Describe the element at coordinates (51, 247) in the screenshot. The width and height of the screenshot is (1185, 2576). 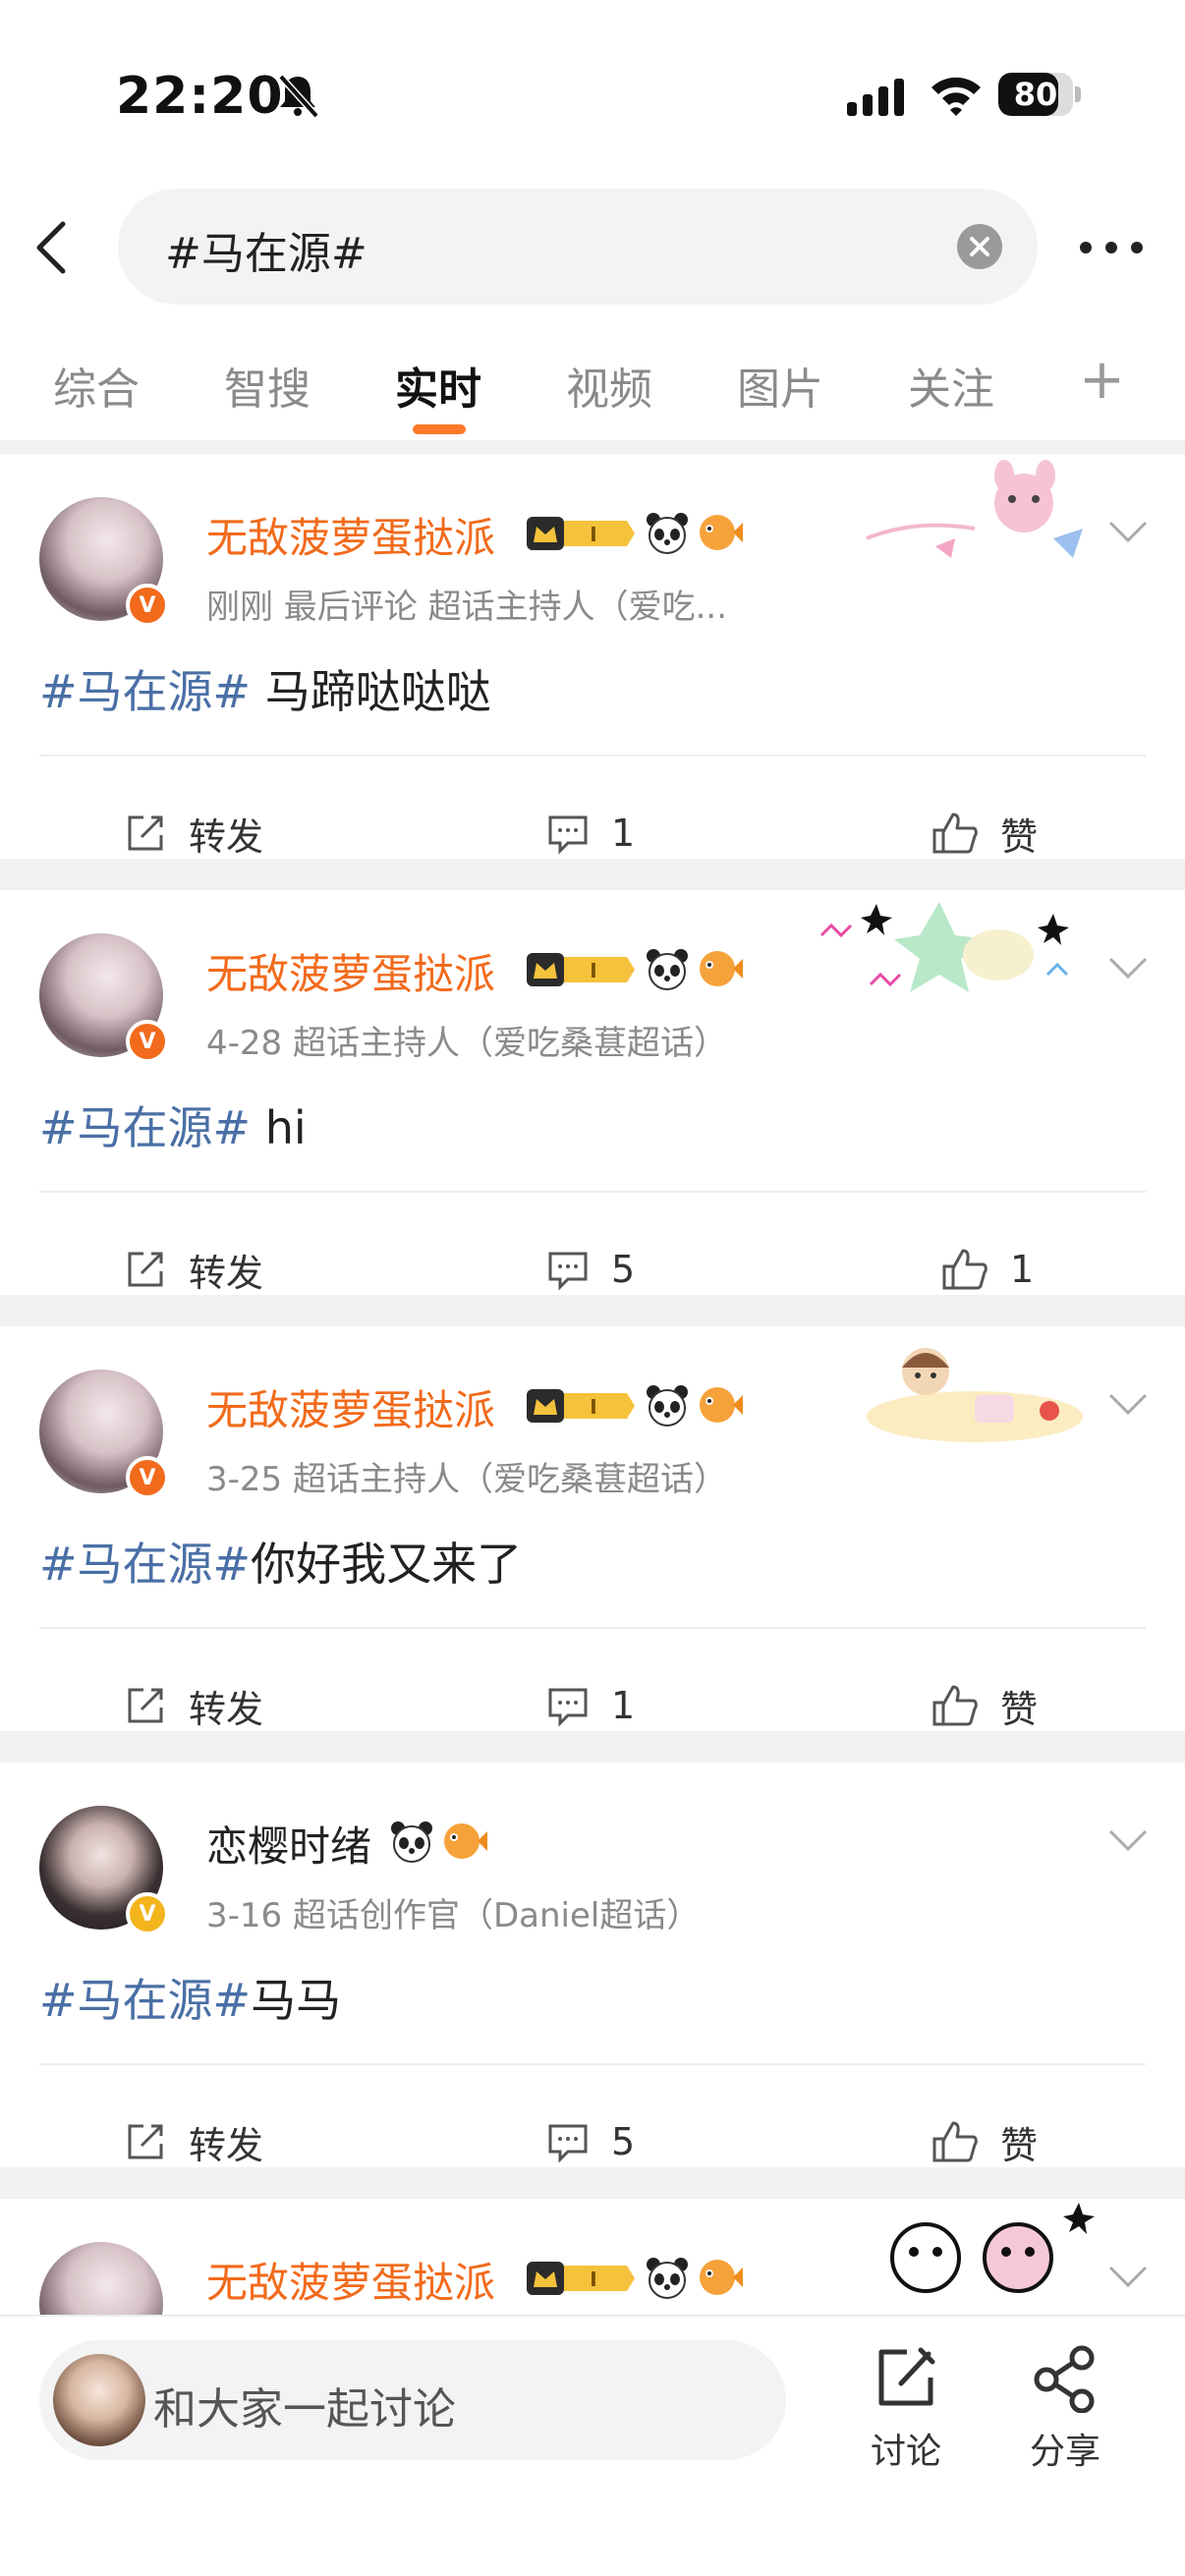
I see `back-arrow-icon` at that location.